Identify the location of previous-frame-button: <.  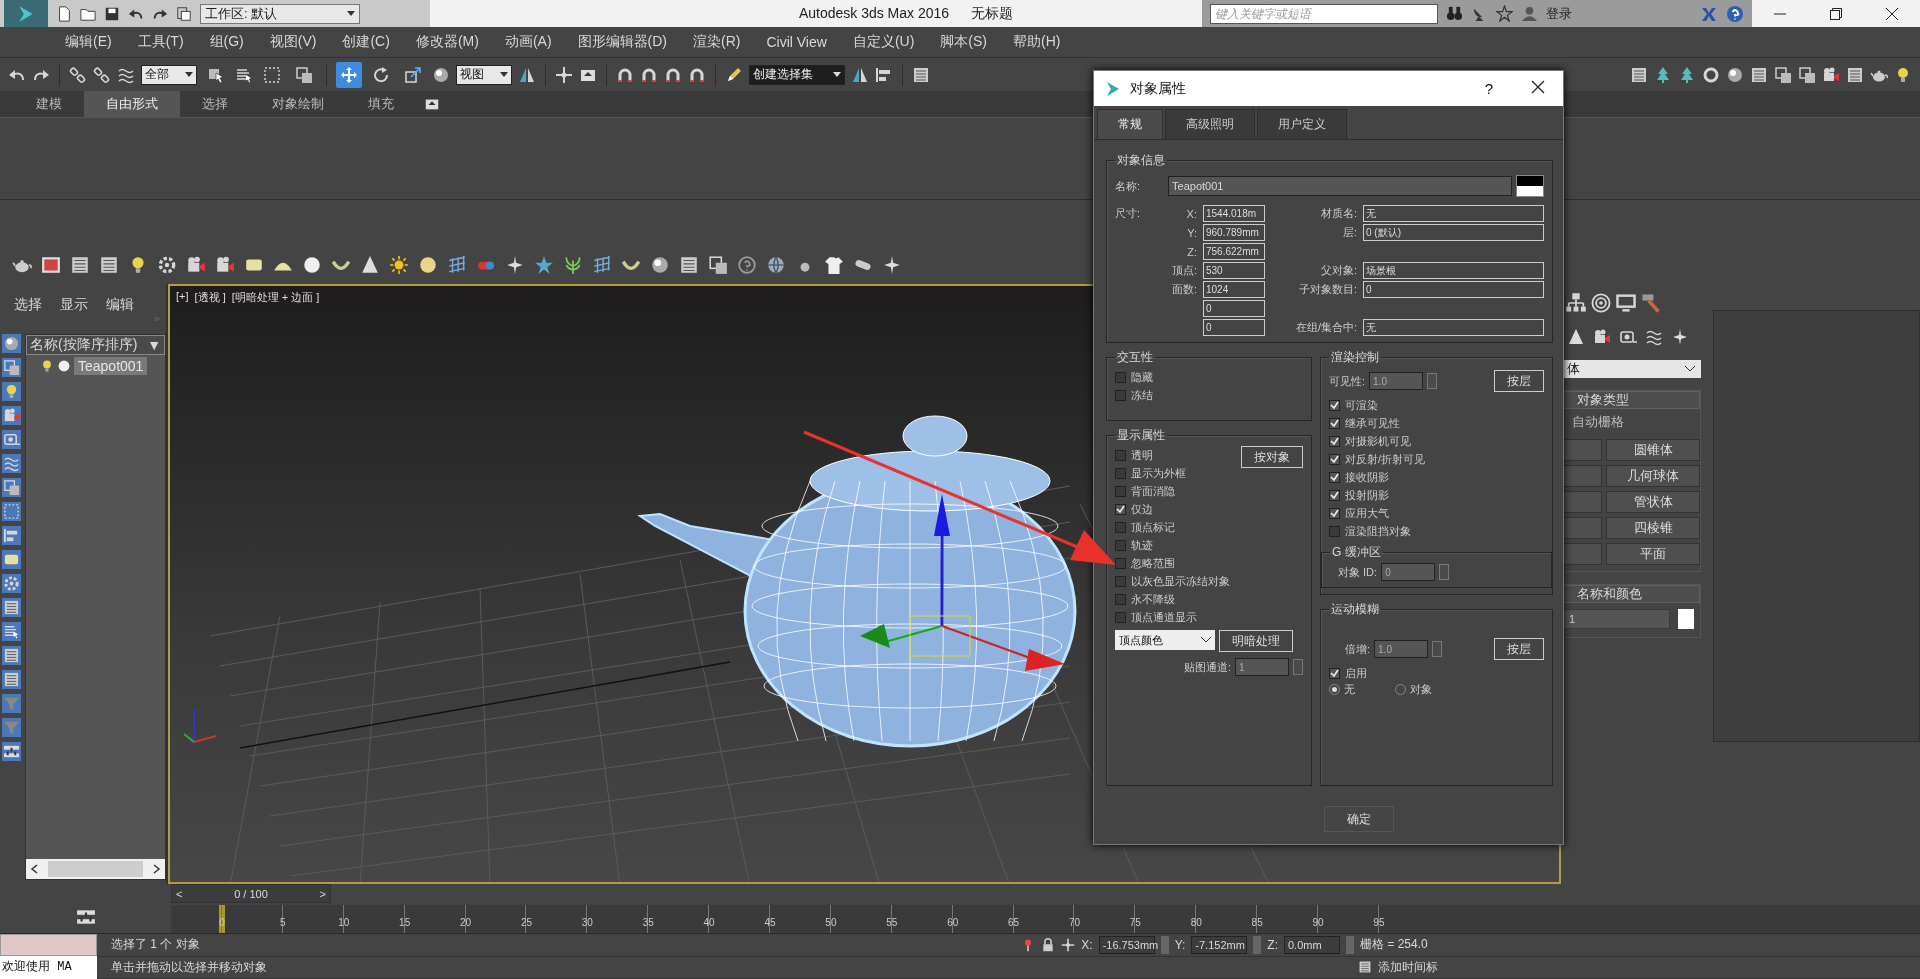
(179, 893).